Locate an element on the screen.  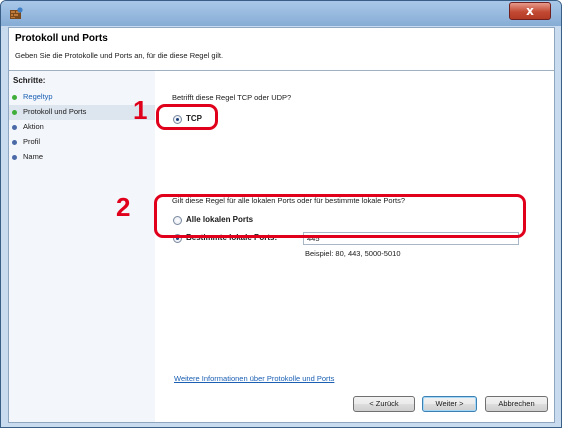
protocol-question: Betrifft diese Regel TCP oder UDP? is located at coordinates (232, 97).